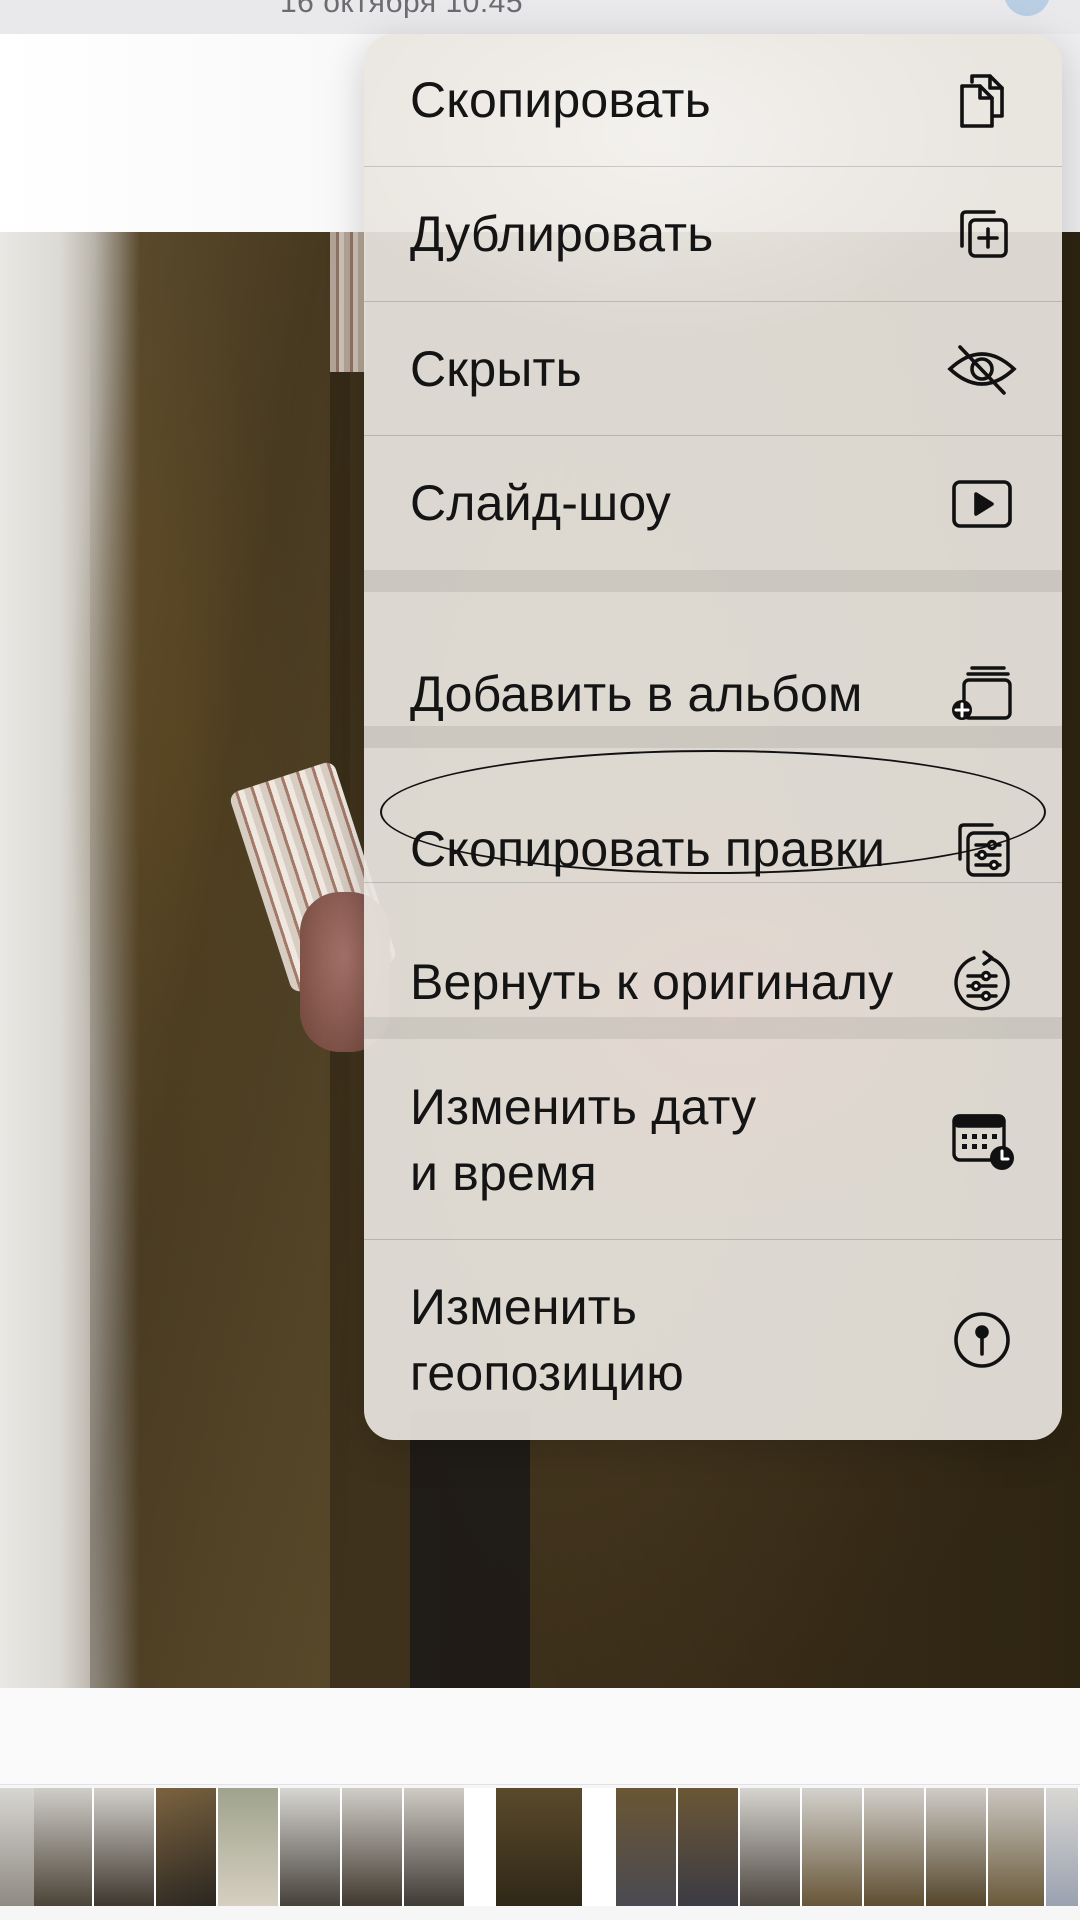 This screenshot has height=1920, width=1080. Describe the element at coordinates (982, 100) in the screenshot. I see `copy-icon` at that location.